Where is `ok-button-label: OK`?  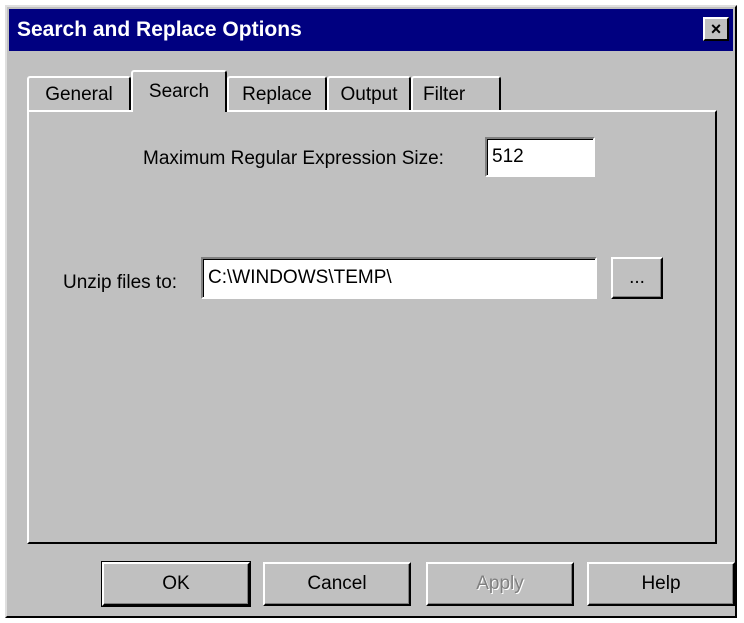
ok-button-label: OK is located at coordinates (176, 583).